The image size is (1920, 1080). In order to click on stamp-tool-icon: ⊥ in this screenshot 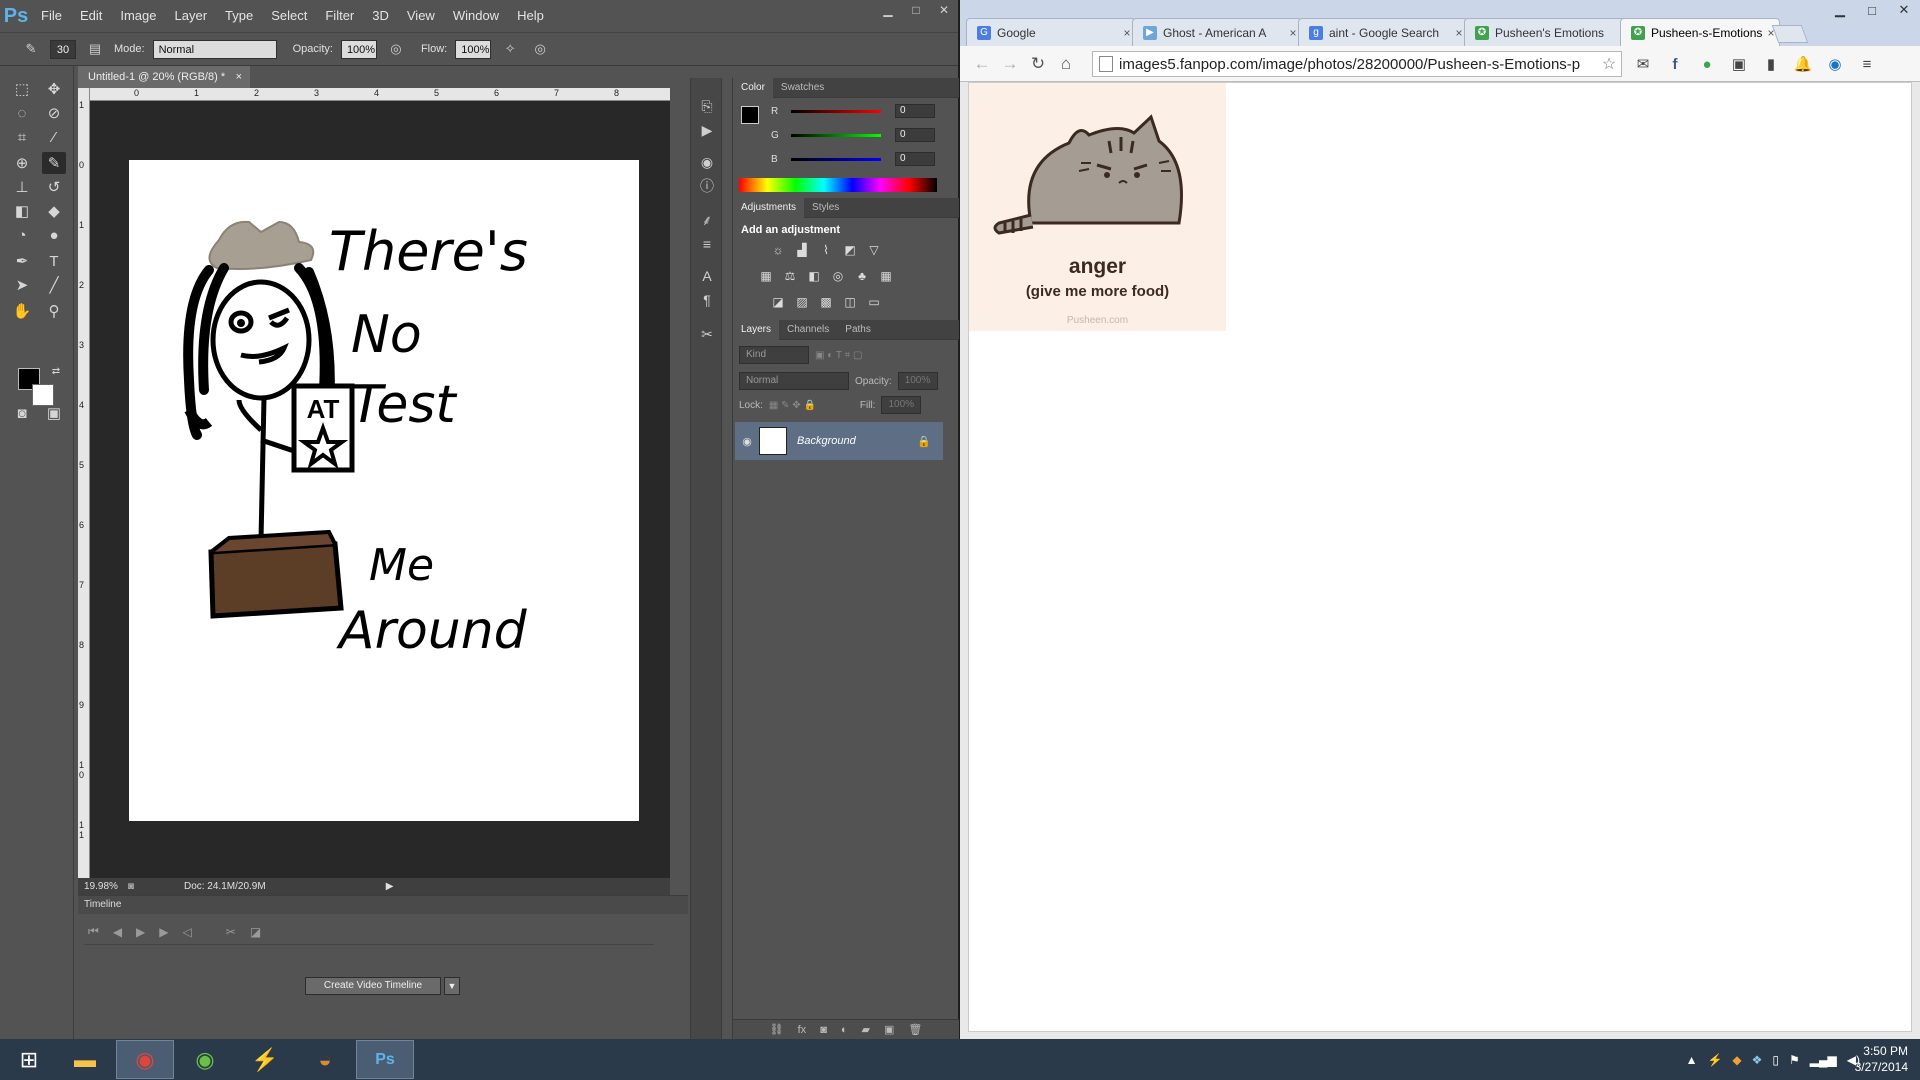, I will do `click(22, 187)`.